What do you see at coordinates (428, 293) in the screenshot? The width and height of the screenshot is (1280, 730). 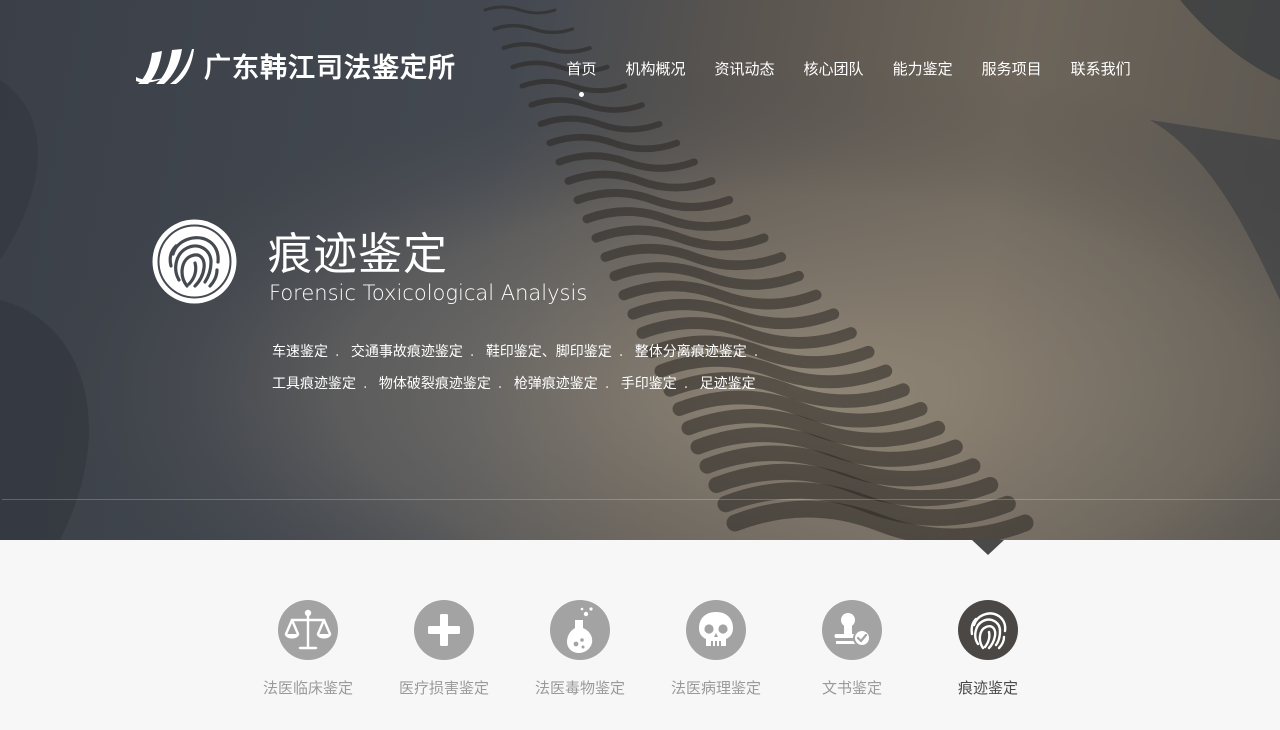 I see `hero-subtitle: Forensic Toxicological Analysis` at bounding box center [428, 293].